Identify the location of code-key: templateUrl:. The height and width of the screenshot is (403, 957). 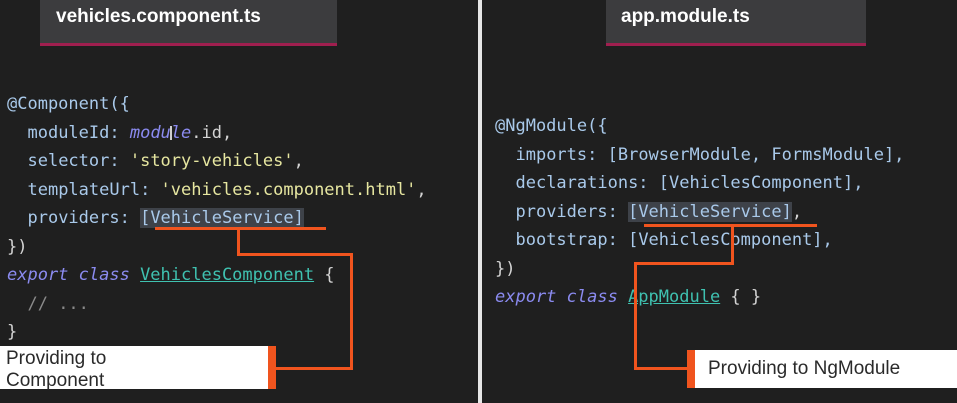
(94, 189).